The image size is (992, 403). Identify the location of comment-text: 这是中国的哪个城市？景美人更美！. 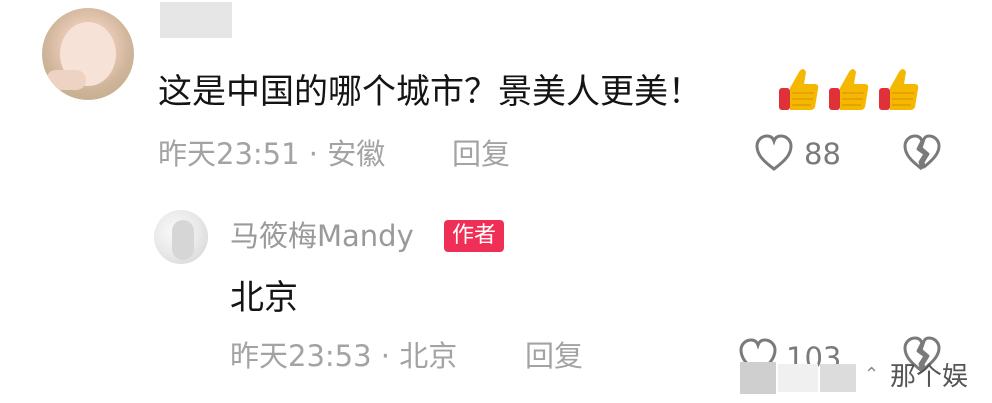
(430, 92).